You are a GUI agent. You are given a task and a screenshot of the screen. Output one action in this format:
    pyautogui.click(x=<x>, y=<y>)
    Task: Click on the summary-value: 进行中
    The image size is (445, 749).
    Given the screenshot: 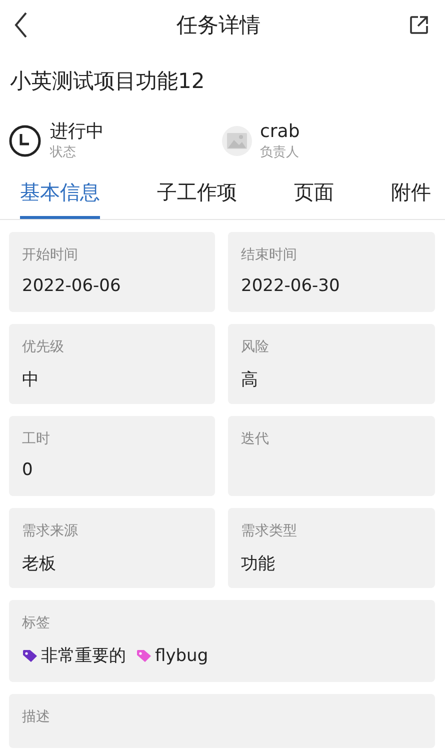 What is the action you would take?
    pyautogui.click(x=77, y=132)
    